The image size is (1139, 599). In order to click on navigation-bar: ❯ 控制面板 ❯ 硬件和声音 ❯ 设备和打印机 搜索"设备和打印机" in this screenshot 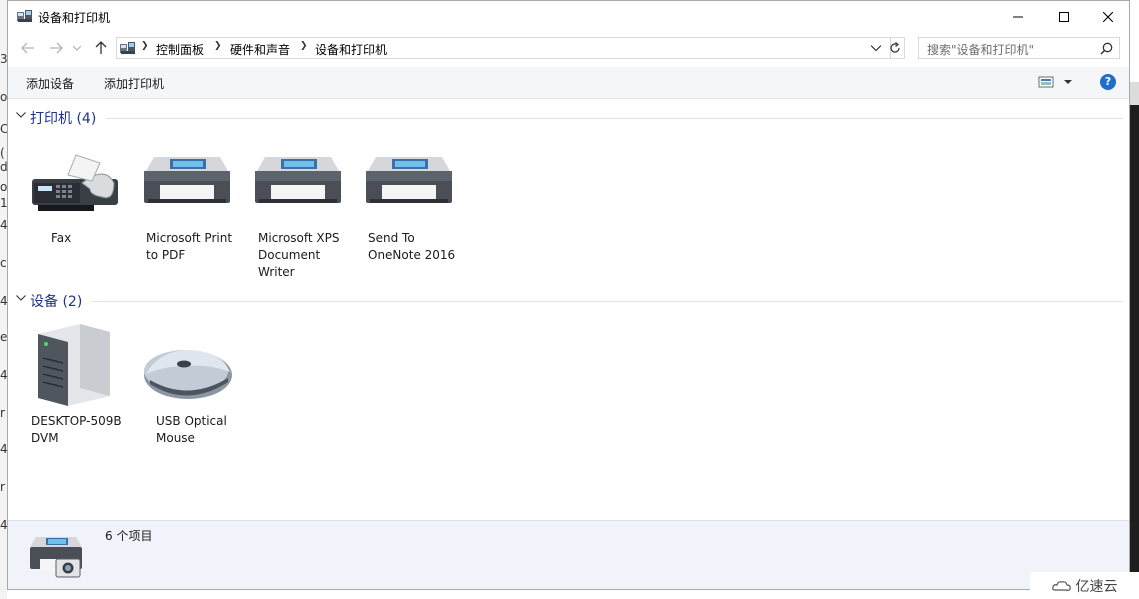, I will do `click(568, 48)`.